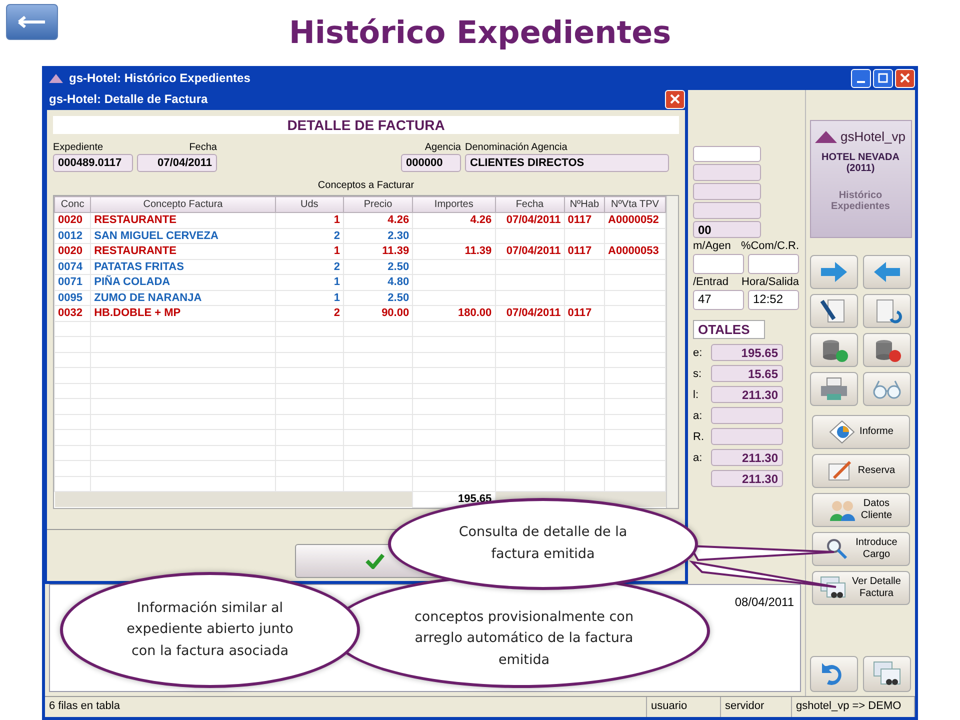 This screenshot has height=720, width=960. Describe the element at coordinates (567, 163) in the screenshot. I see `text-field: CLIENTES DIRECTOS` at that location.